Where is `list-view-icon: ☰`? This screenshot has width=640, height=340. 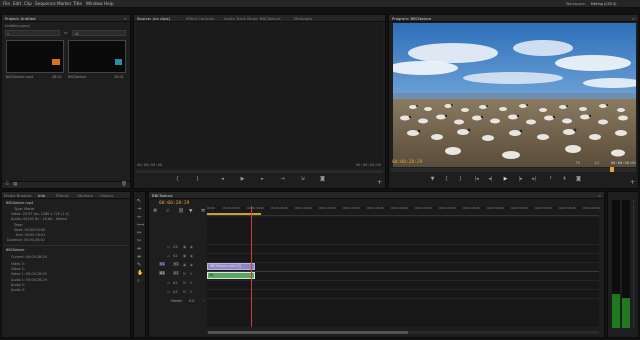
list-view-icon: ☰ is located at coordinates (7, 184).